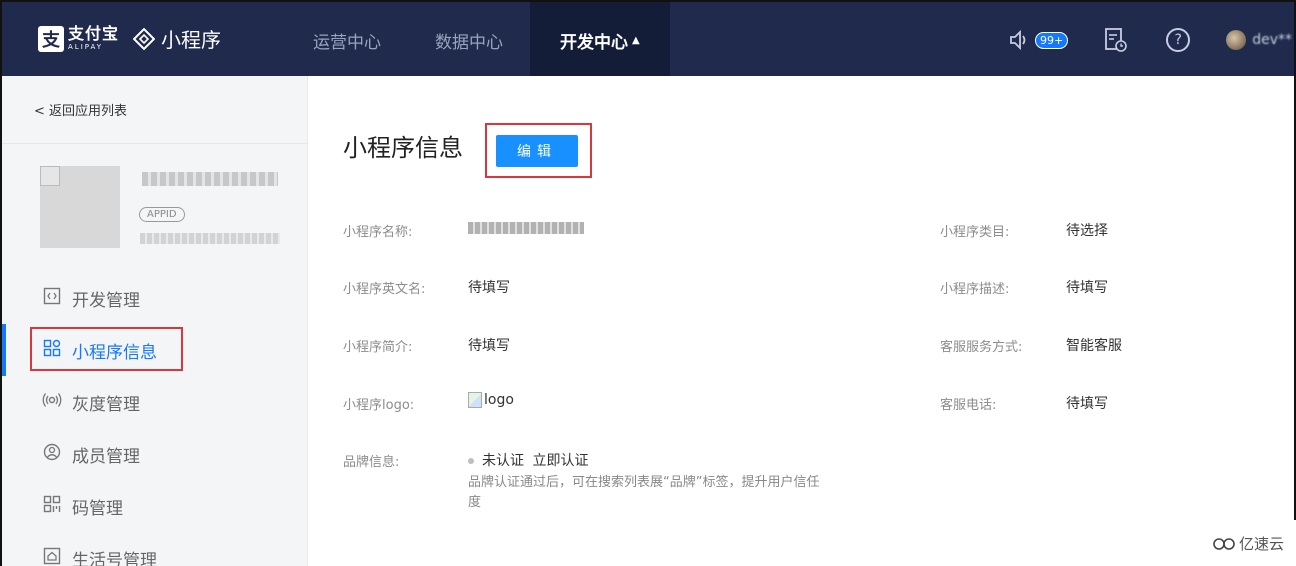  I want to click on app-thumbnail-placeholder, so click(50, 176).